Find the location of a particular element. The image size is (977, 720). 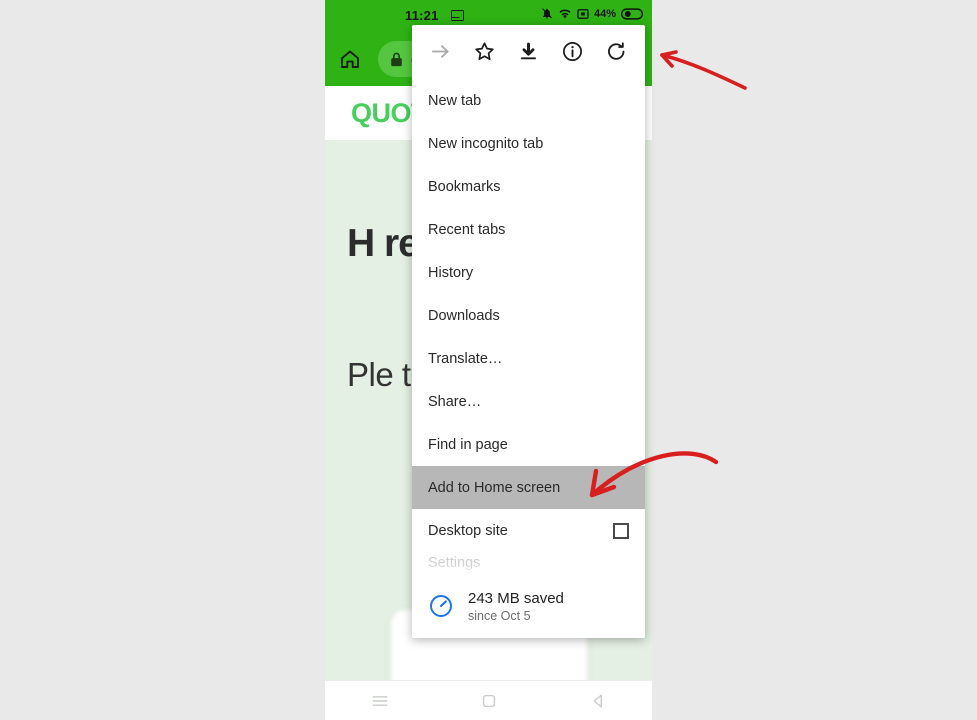

recents-button is located at coordinates (380, 701).